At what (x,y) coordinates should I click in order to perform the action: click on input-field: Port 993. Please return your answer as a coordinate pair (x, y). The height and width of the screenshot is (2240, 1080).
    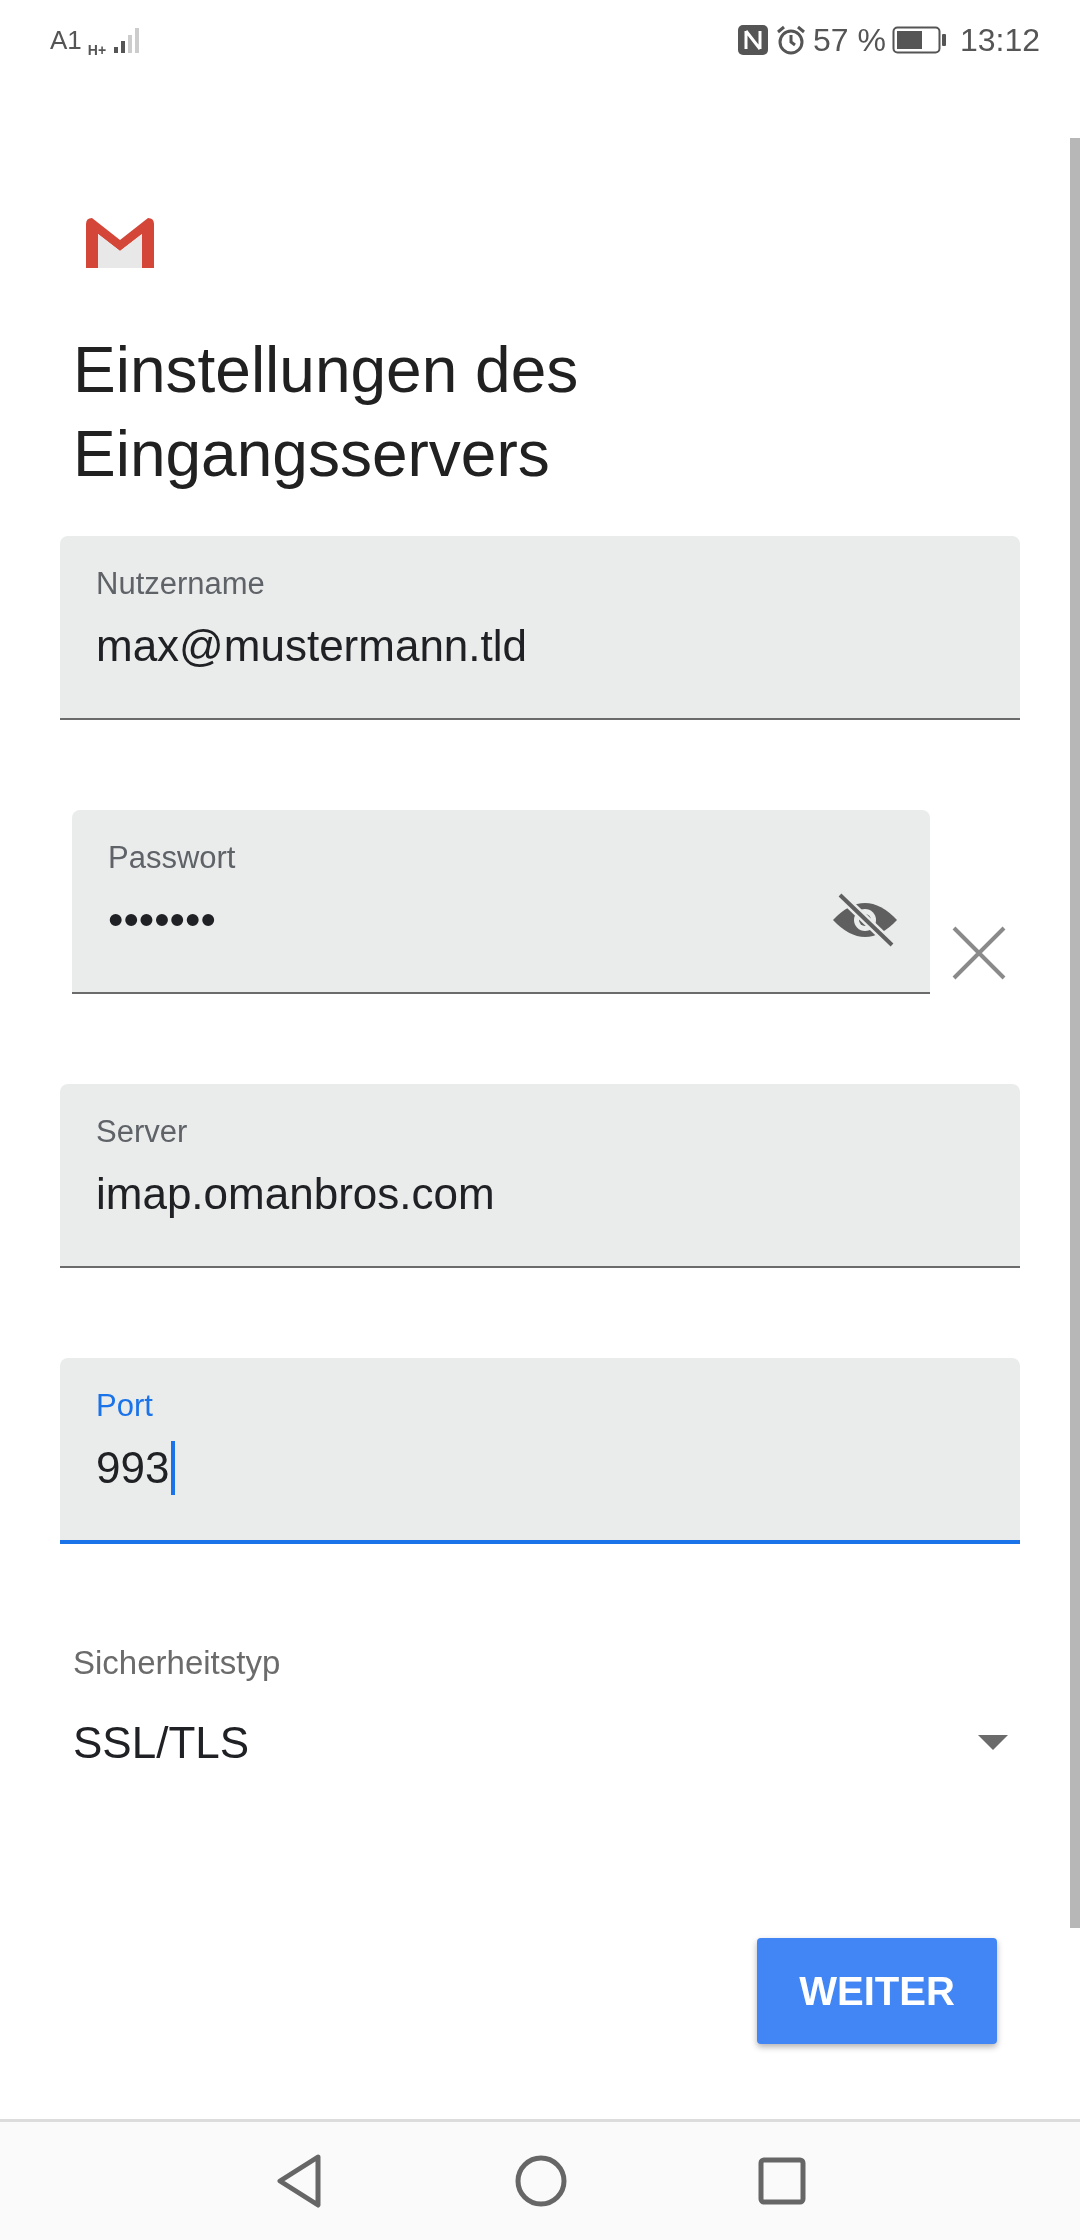
    Looking at the image, I should click on (540, 1451).